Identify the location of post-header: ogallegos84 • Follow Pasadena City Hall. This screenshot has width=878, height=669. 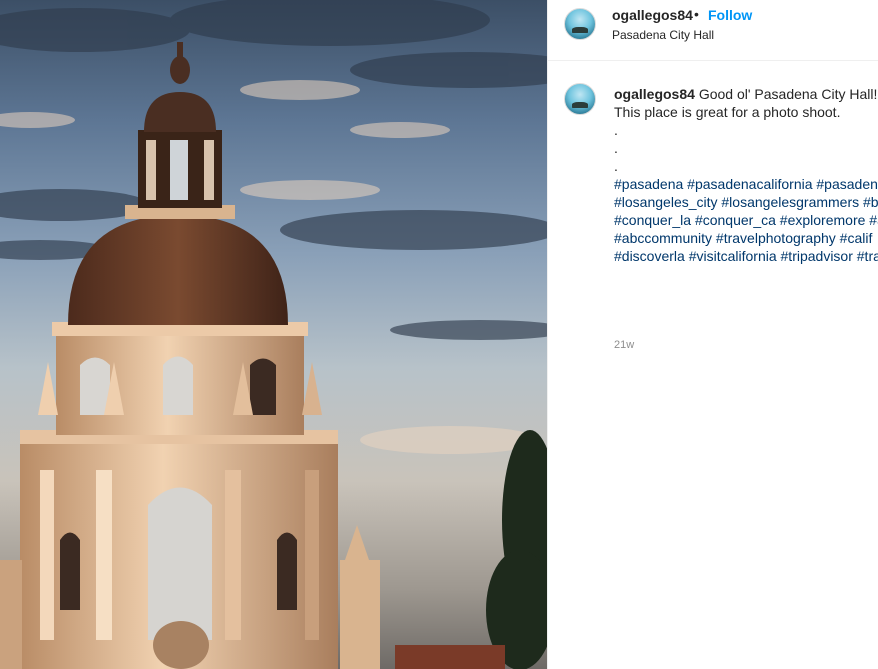
(713, 30).